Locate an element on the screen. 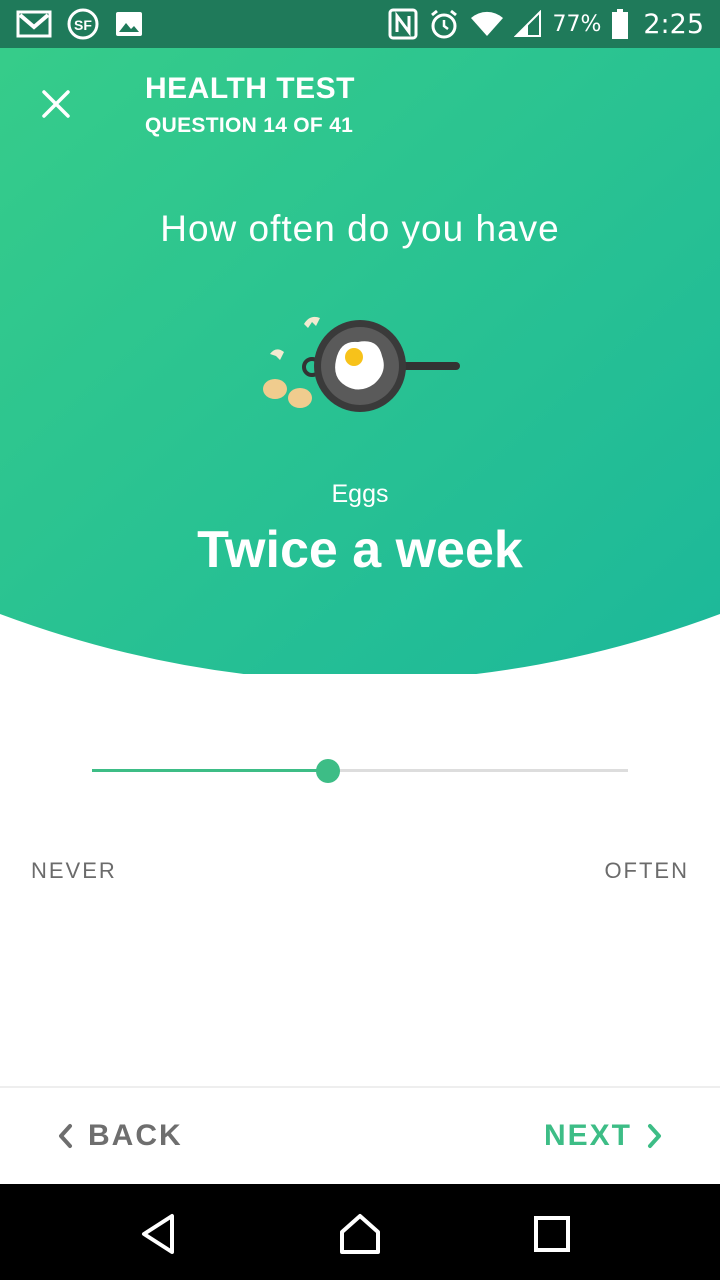 The height and width of the screenshot is (1280, 720). gallery-icon is located at coordinates (129, 24).